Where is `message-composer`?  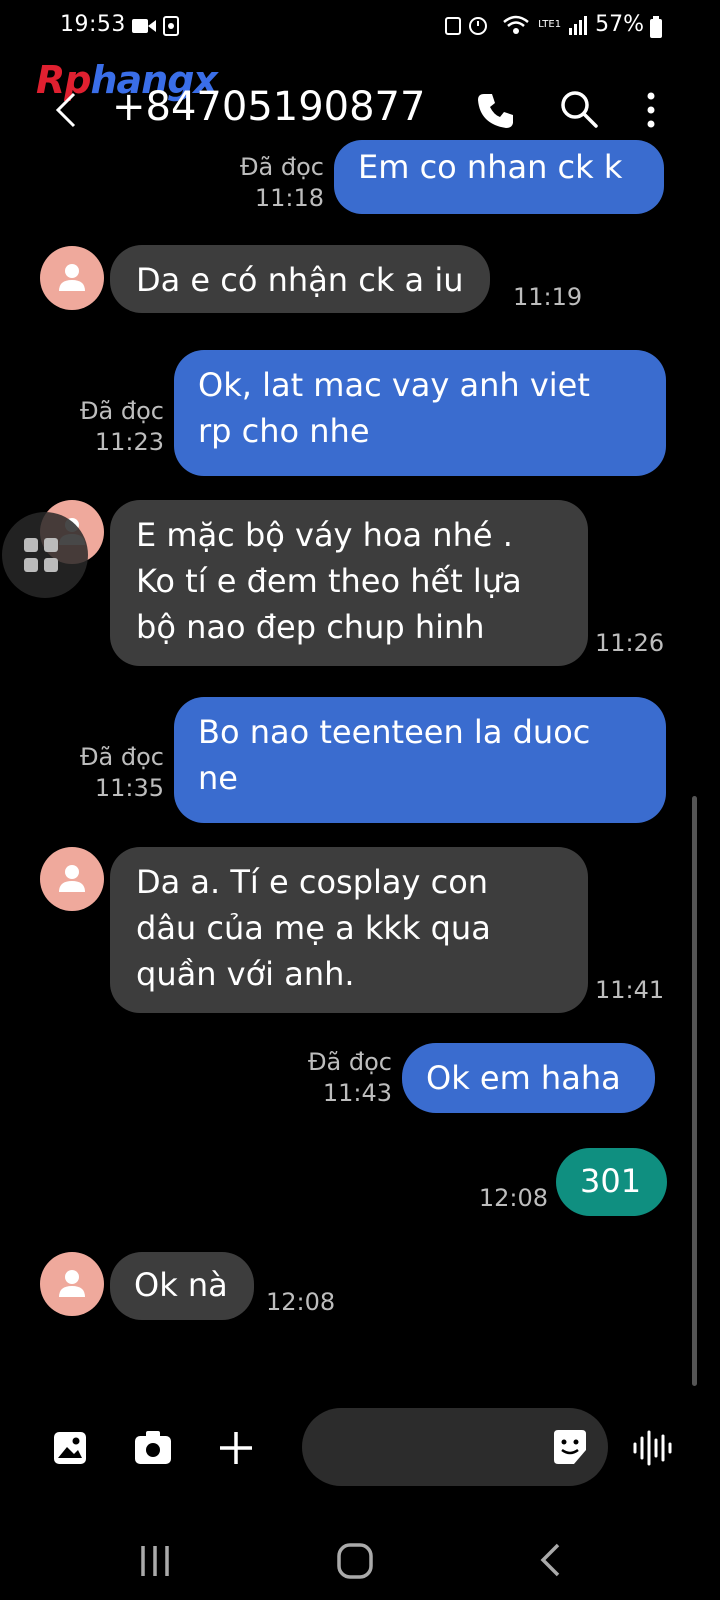
message-composer is located at coordinates (360, 1450).